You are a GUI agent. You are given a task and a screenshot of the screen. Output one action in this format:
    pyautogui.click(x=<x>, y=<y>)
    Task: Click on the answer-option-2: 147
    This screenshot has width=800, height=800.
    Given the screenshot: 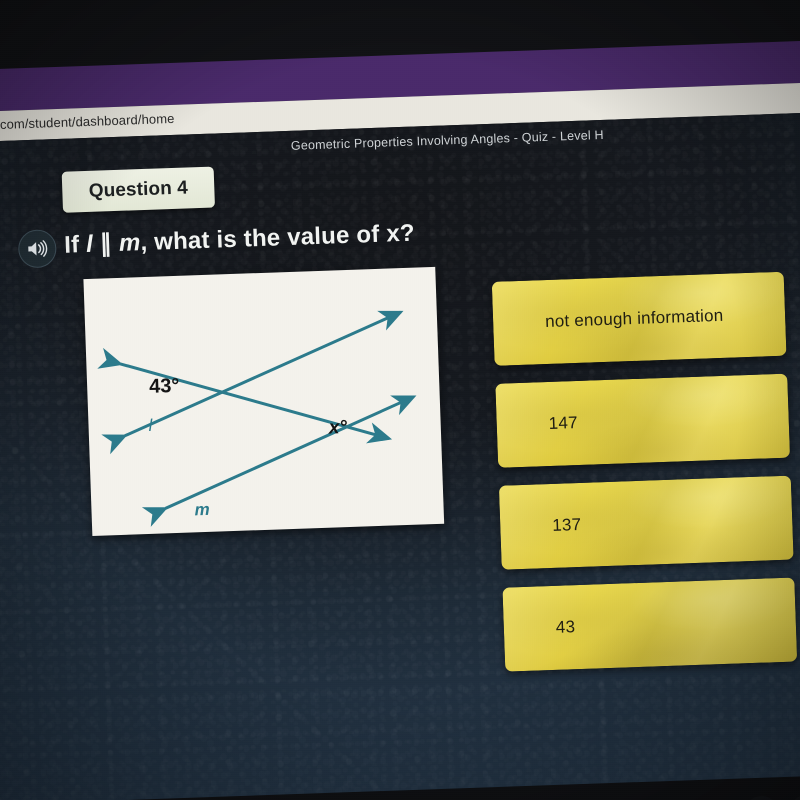 What is the action you would take?
    pyautogui.click(x=643, y=420)
    